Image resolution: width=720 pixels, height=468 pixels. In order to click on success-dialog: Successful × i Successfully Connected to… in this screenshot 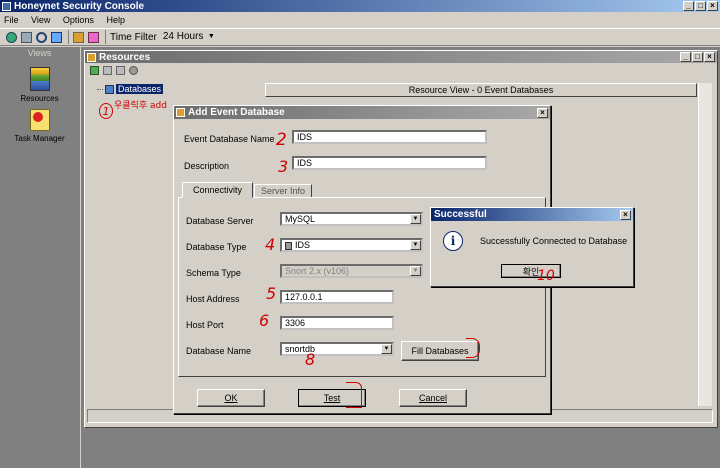, I will do `click(532, 247)`.